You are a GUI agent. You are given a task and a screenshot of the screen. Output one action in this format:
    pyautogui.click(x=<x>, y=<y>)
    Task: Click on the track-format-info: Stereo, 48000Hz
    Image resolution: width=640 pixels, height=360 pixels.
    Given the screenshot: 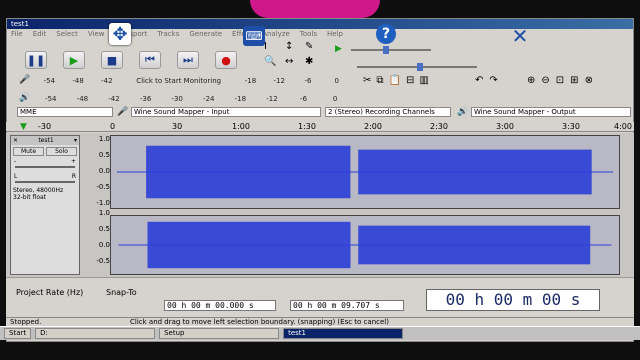 What is the action you would take?
    pyautogui.click(x=38, y=190)
    